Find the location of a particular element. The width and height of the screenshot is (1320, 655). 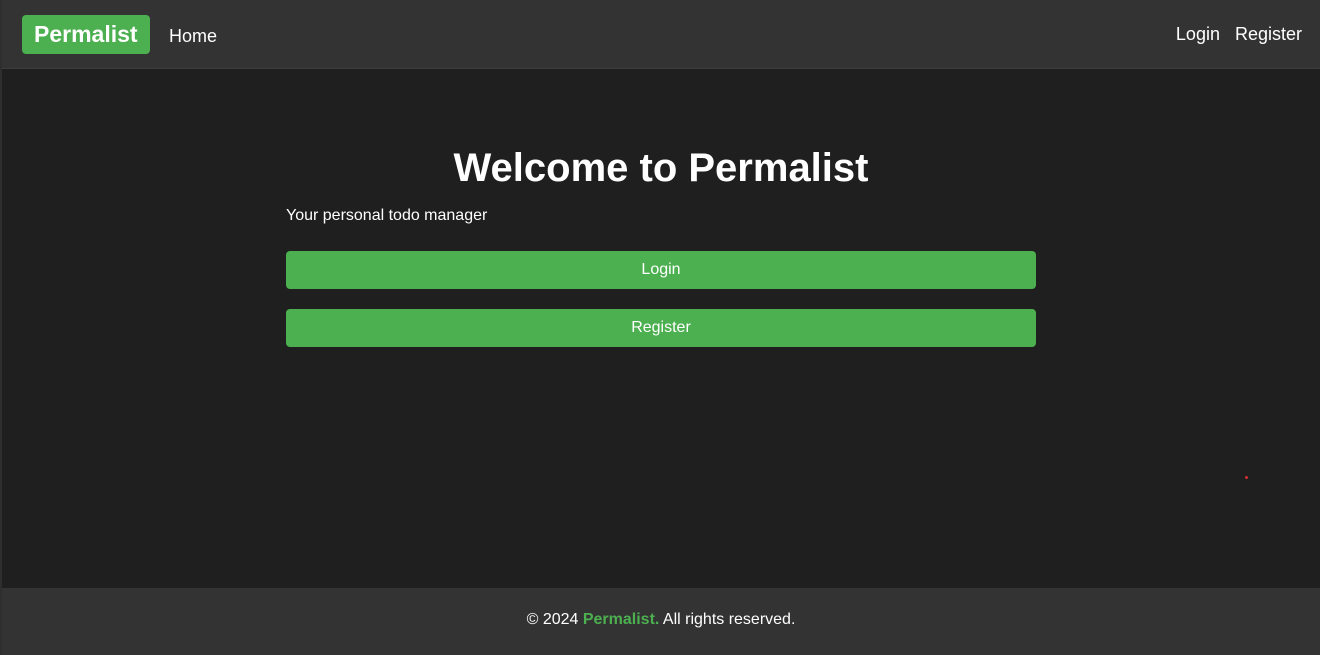

nav-login-link: Login is located at coordinates (1198, 34).